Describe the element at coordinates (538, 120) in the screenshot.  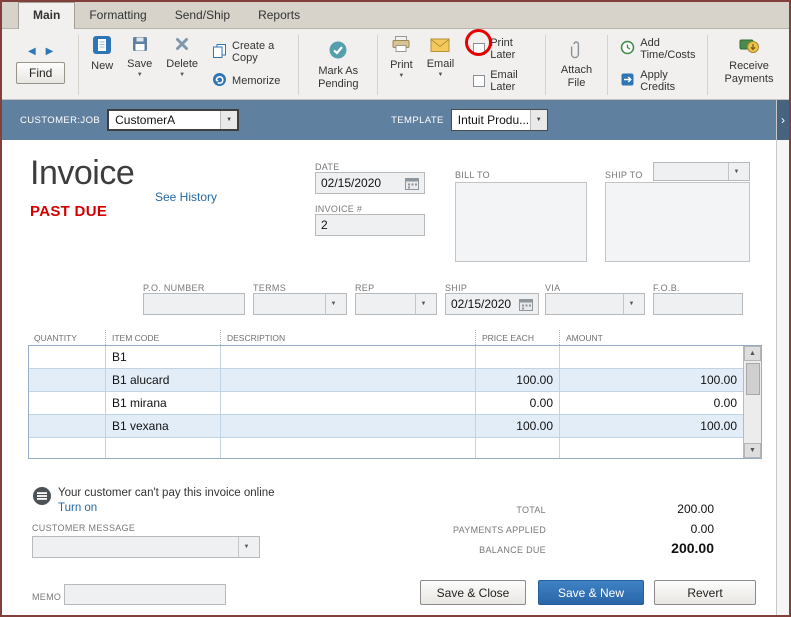
I see `template-caret-icon: ▼` at that location.